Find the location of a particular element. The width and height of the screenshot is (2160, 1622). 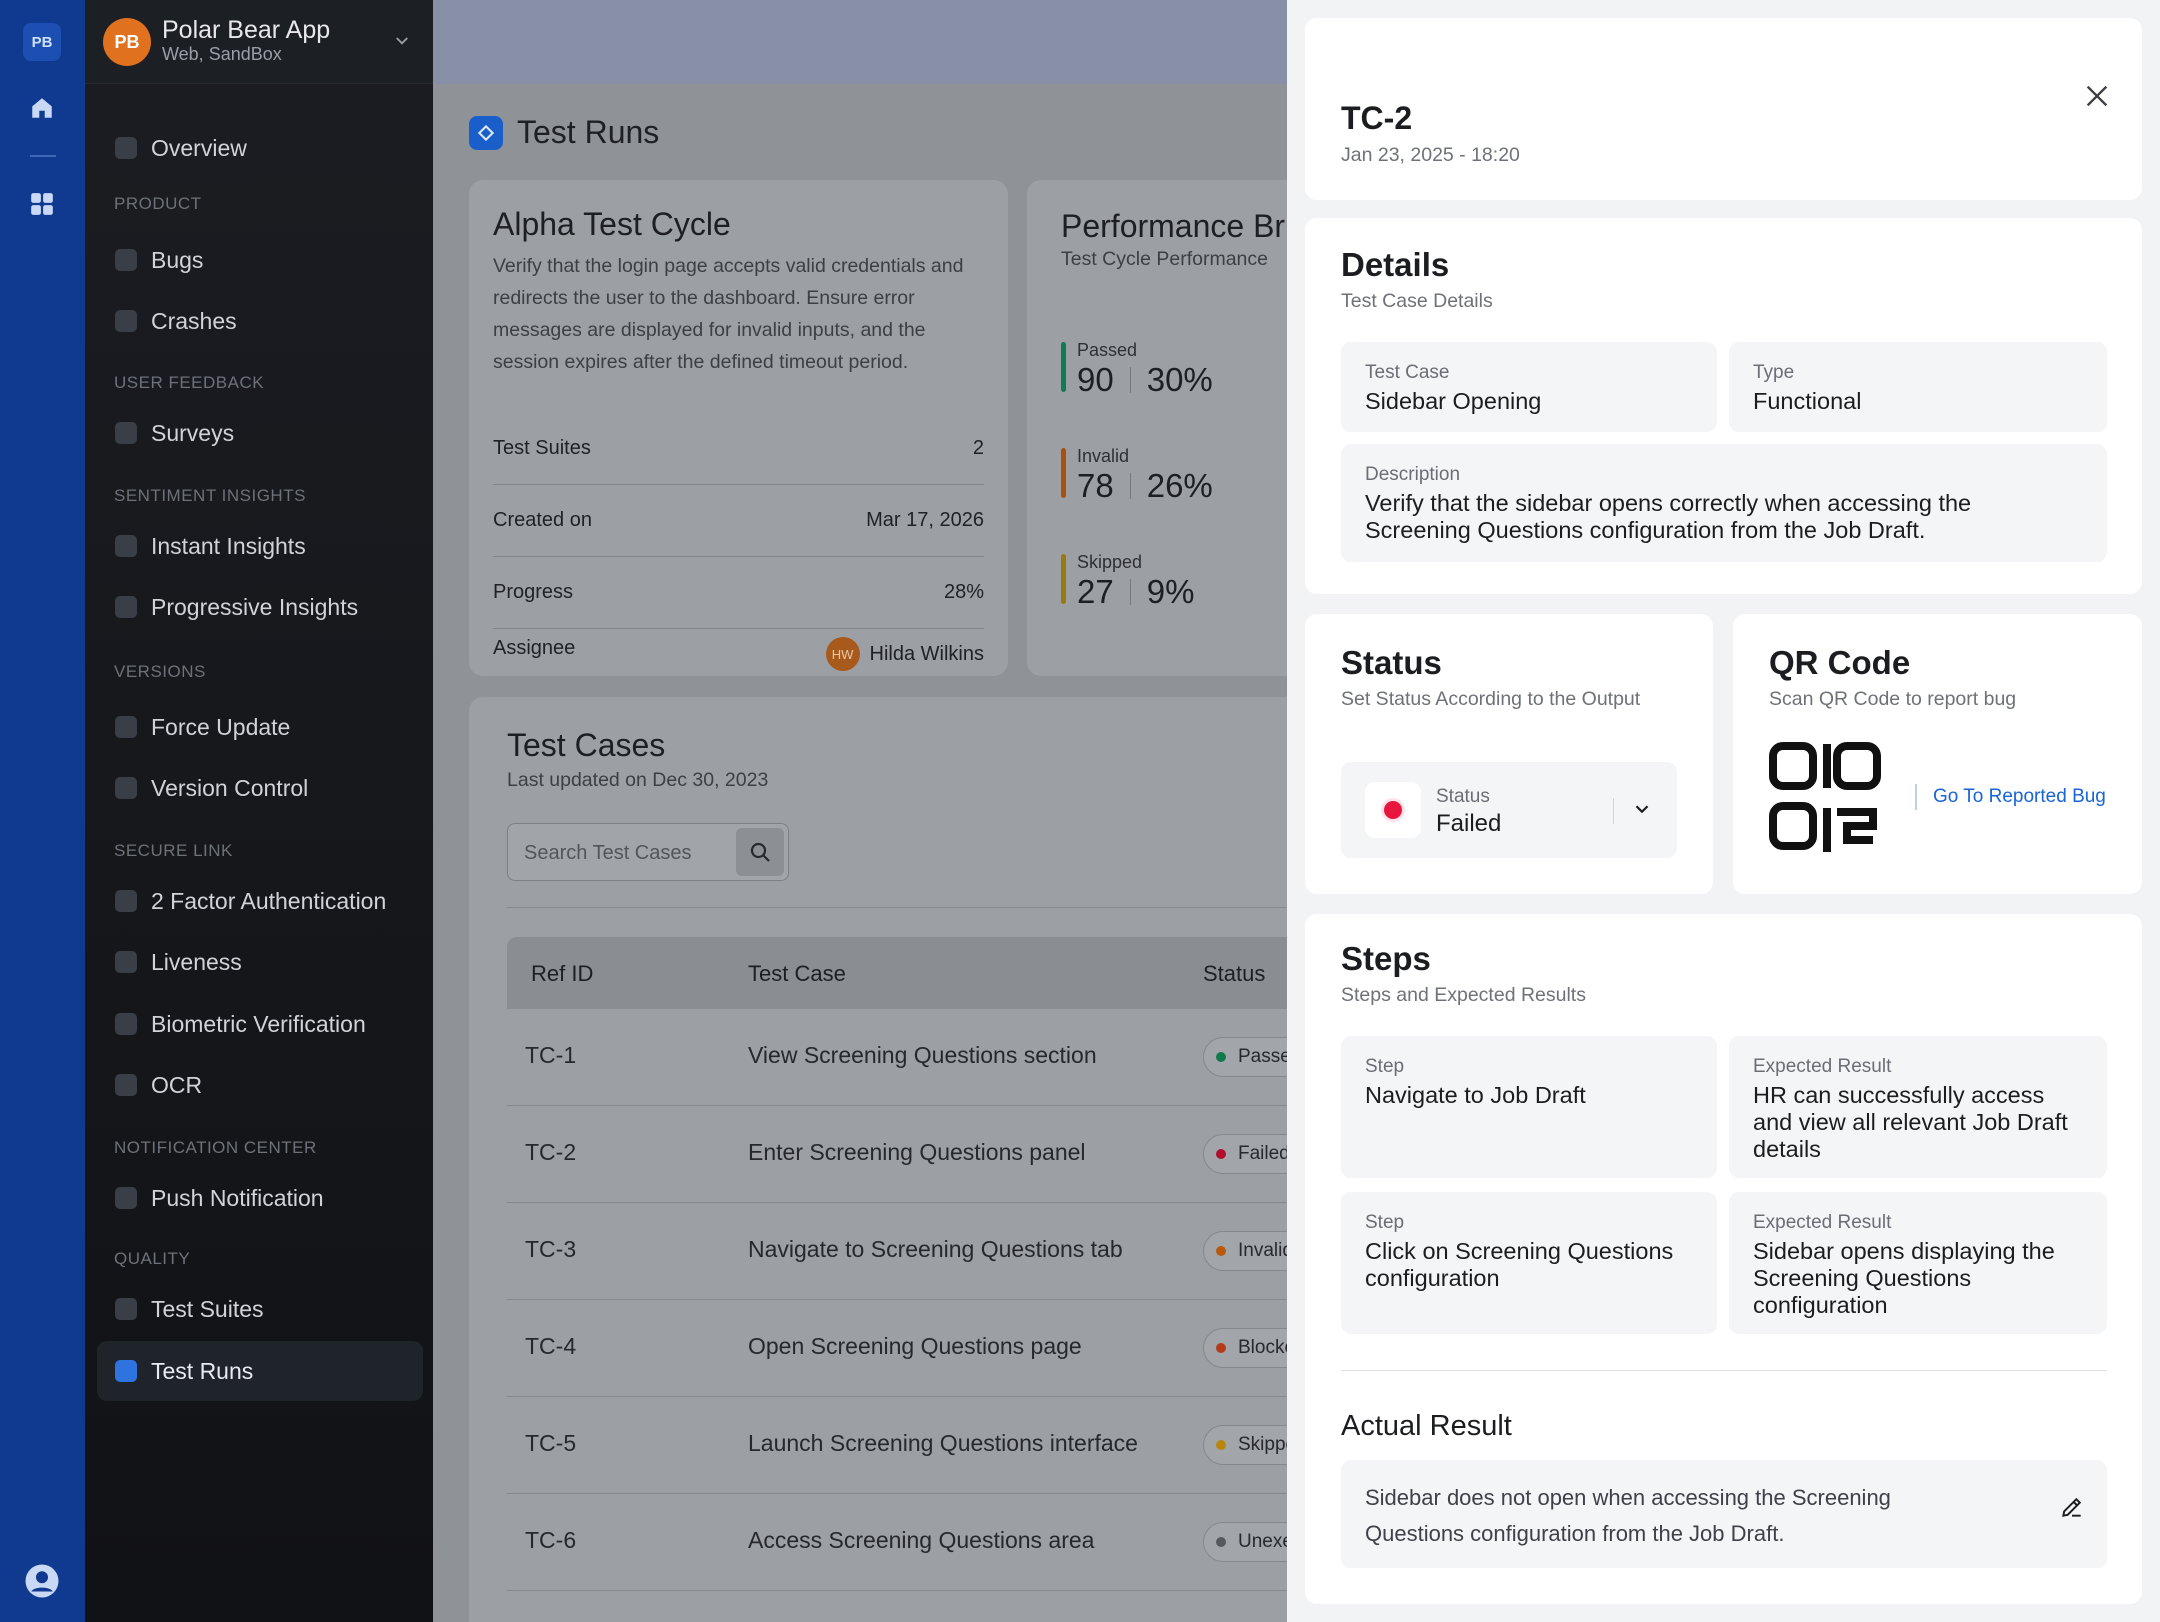

section-label-versions: VERSIONS is located at coordinates (160, 671).